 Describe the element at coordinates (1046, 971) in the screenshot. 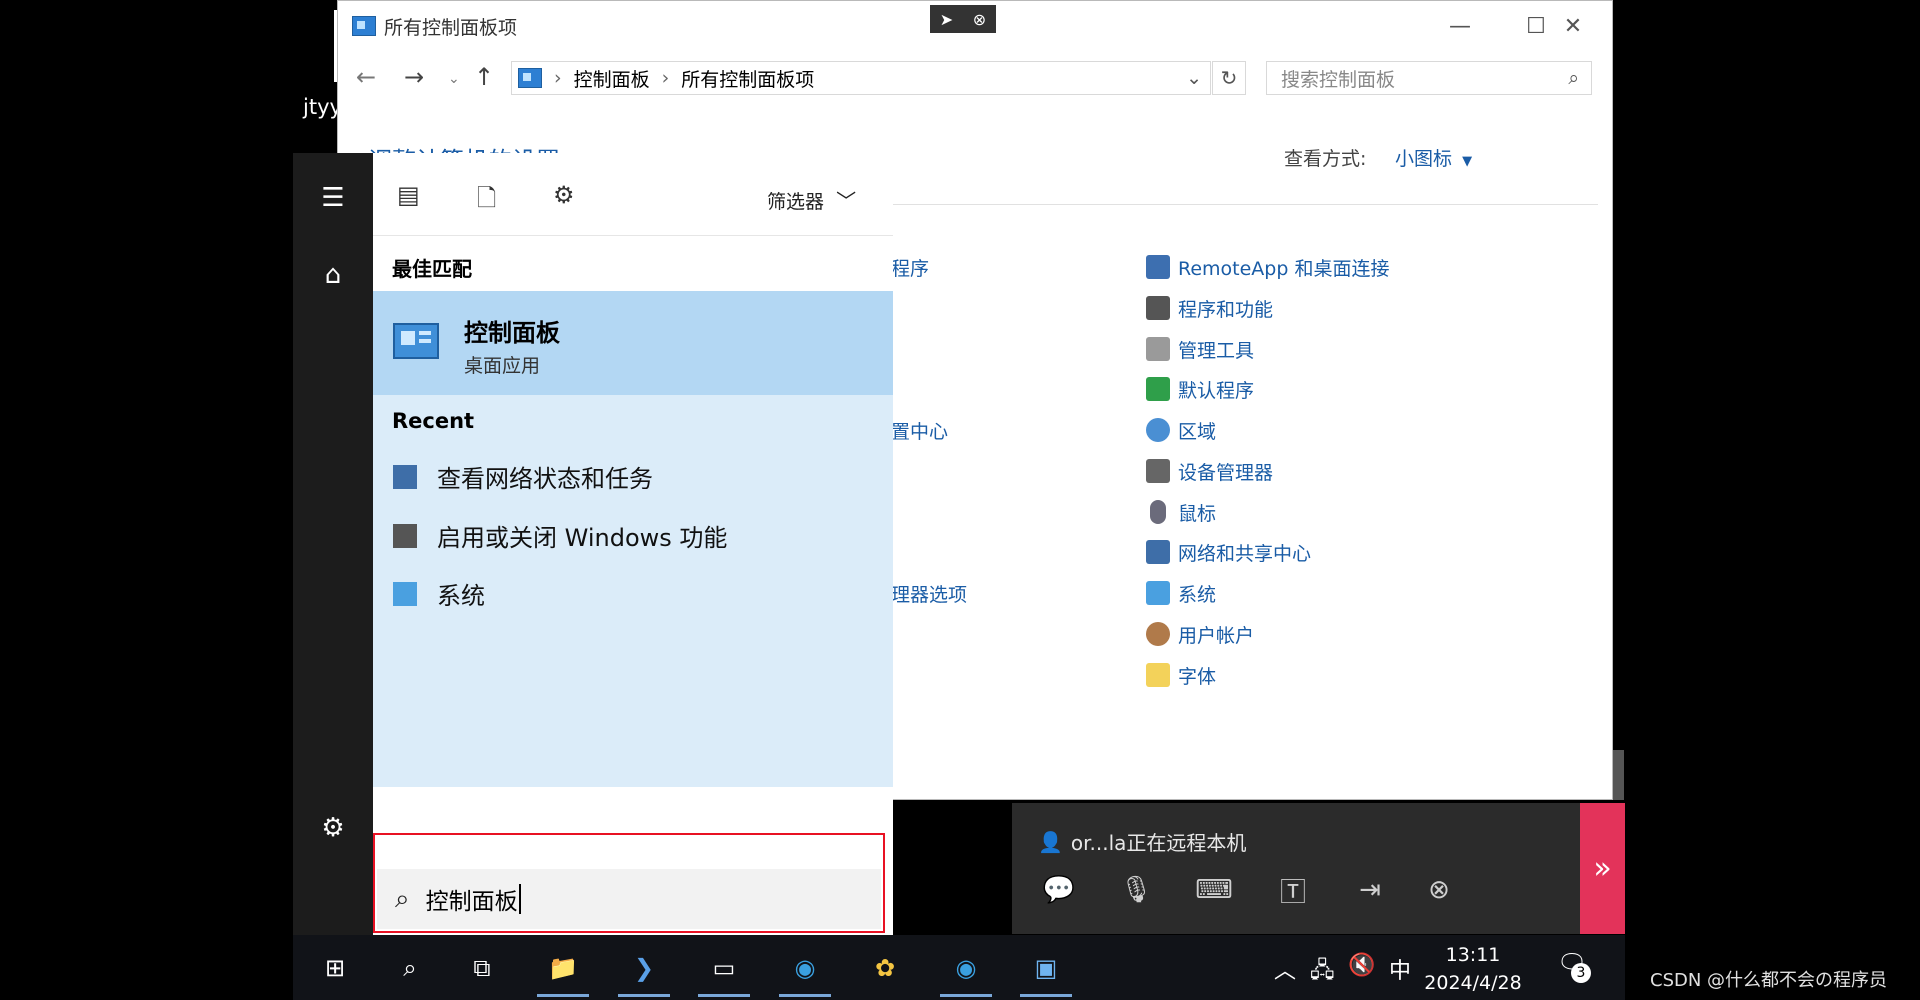

I see `control-panel-taskbar-icon: ▣` at that location.